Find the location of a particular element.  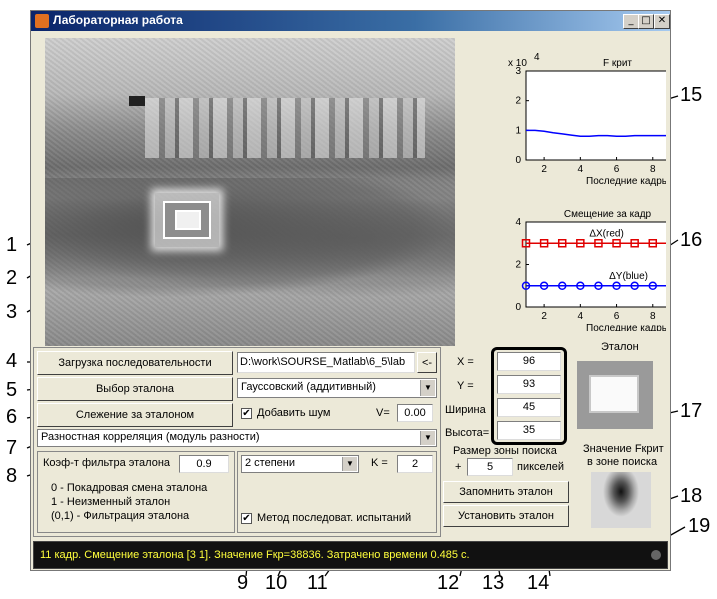

chart-exponent-power: 4 is located at coordinates (537, 57).